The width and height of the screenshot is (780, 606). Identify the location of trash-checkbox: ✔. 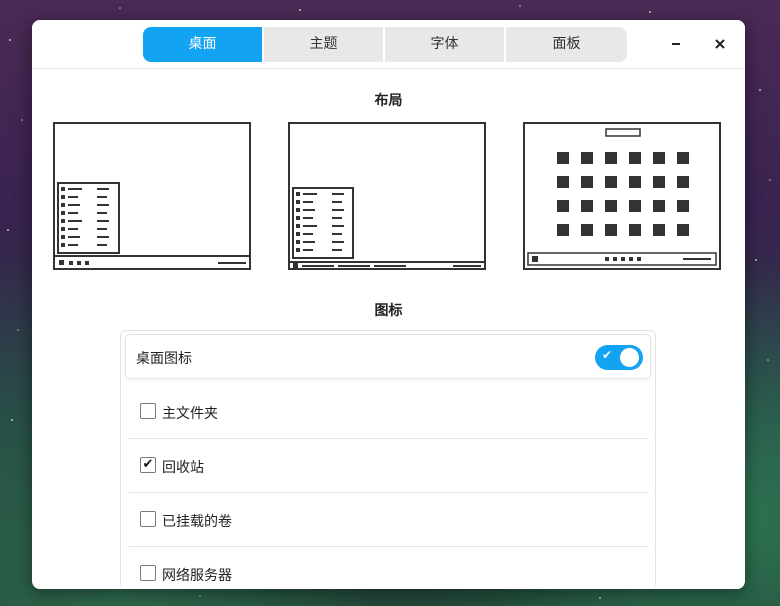
(148, 465).